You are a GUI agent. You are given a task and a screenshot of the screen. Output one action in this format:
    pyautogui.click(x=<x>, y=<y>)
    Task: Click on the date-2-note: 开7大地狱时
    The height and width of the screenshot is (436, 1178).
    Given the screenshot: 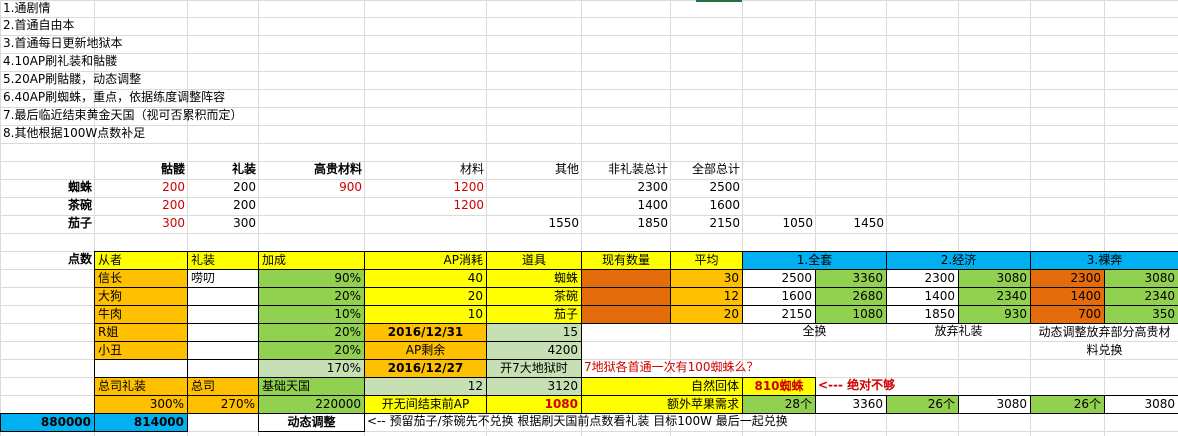 What is the action you would take?
    pyautogui.click(x=534, y=368)
    